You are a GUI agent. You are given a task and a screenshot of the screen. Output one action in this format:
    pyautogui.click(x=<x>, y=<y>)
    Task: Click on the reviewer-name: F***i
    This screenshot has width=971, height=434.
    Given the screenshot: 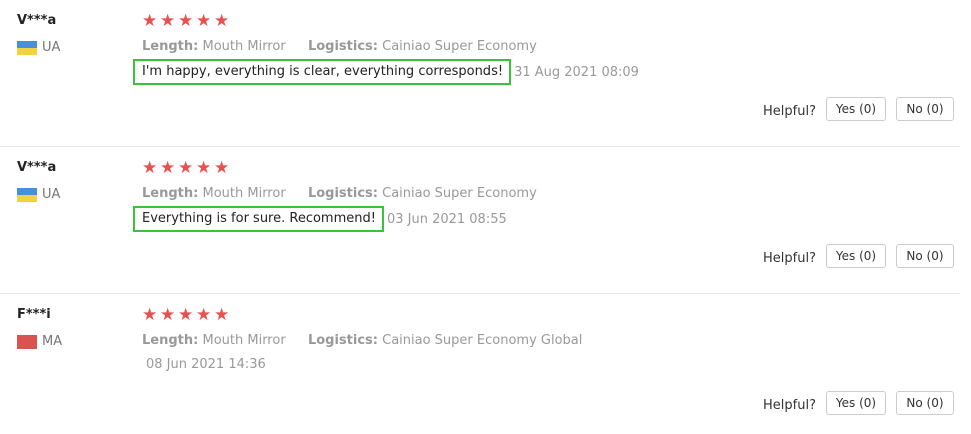 What is the action you would take?
    pyautogui.click(x=34, y=314)
    